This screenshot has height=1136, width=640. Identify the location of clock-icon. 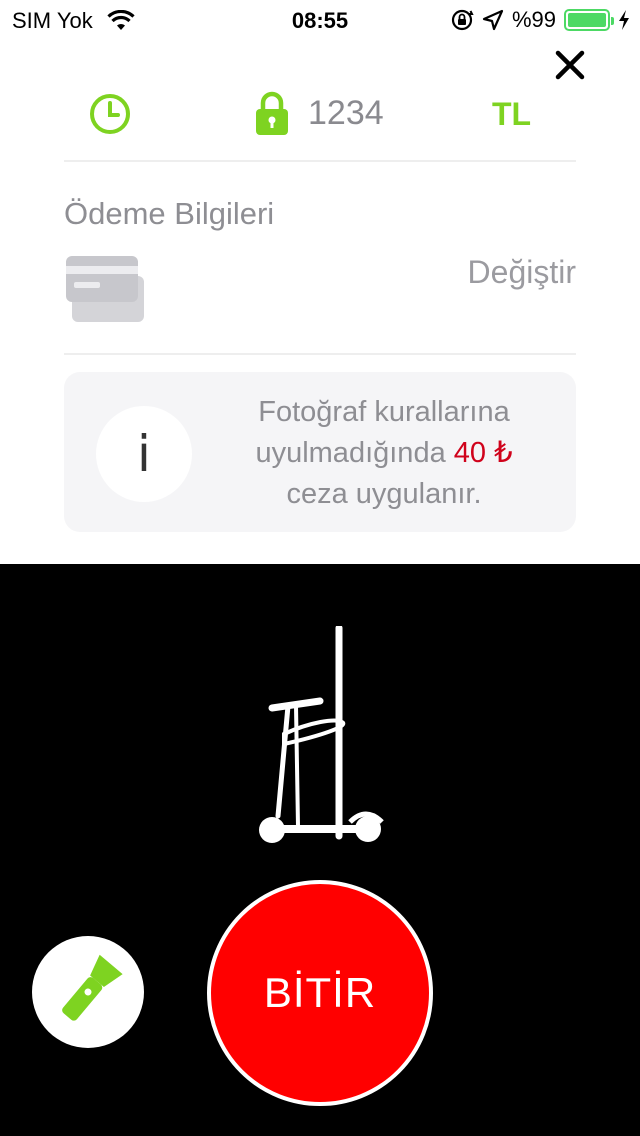
(110, 114).